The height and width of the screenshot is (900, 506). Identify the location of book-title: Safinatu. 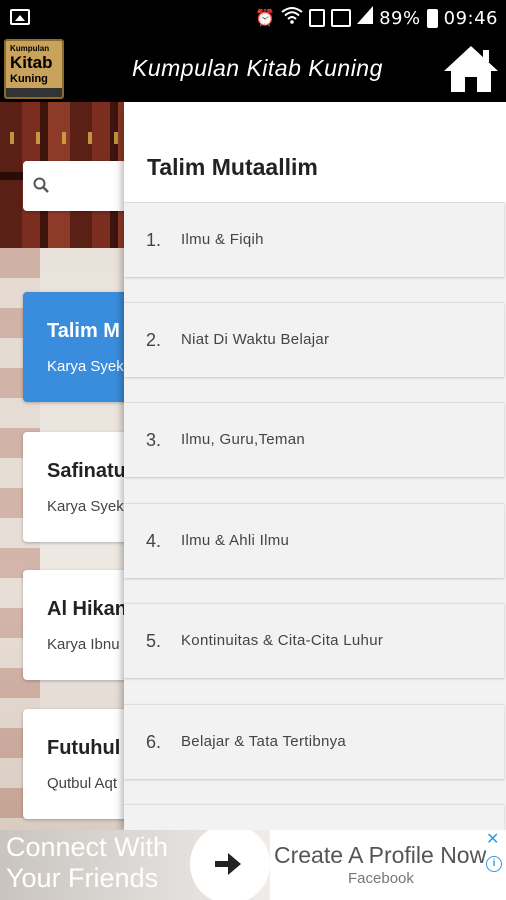
(86, 471).